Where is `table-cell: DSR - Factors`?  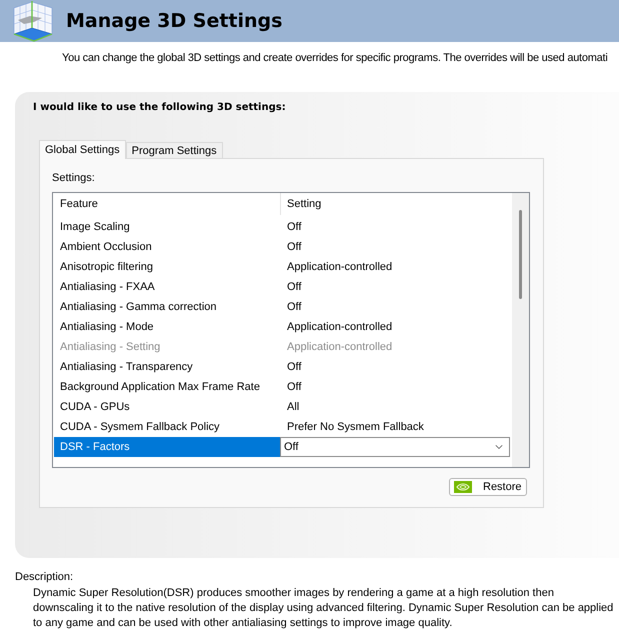
table-cell: DSR - Factors is located at coordinates (167, 447).